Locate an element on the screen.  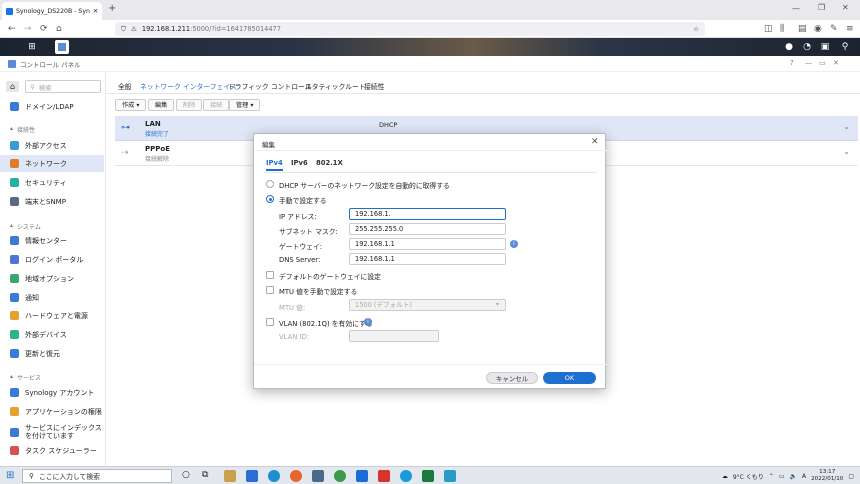
pocket-icon: ◫ is located at coordinates (768, 29).